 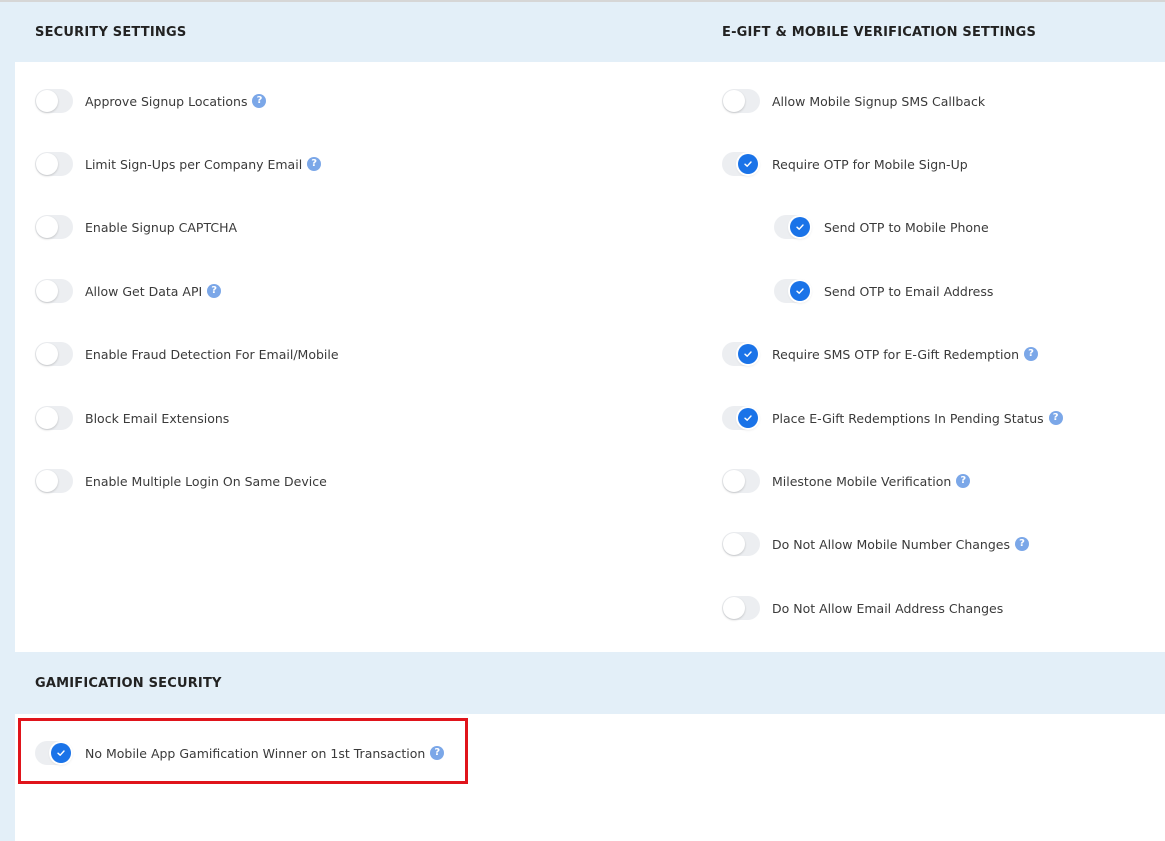 I want to click on highlight-box, so click(x=243, y=751).